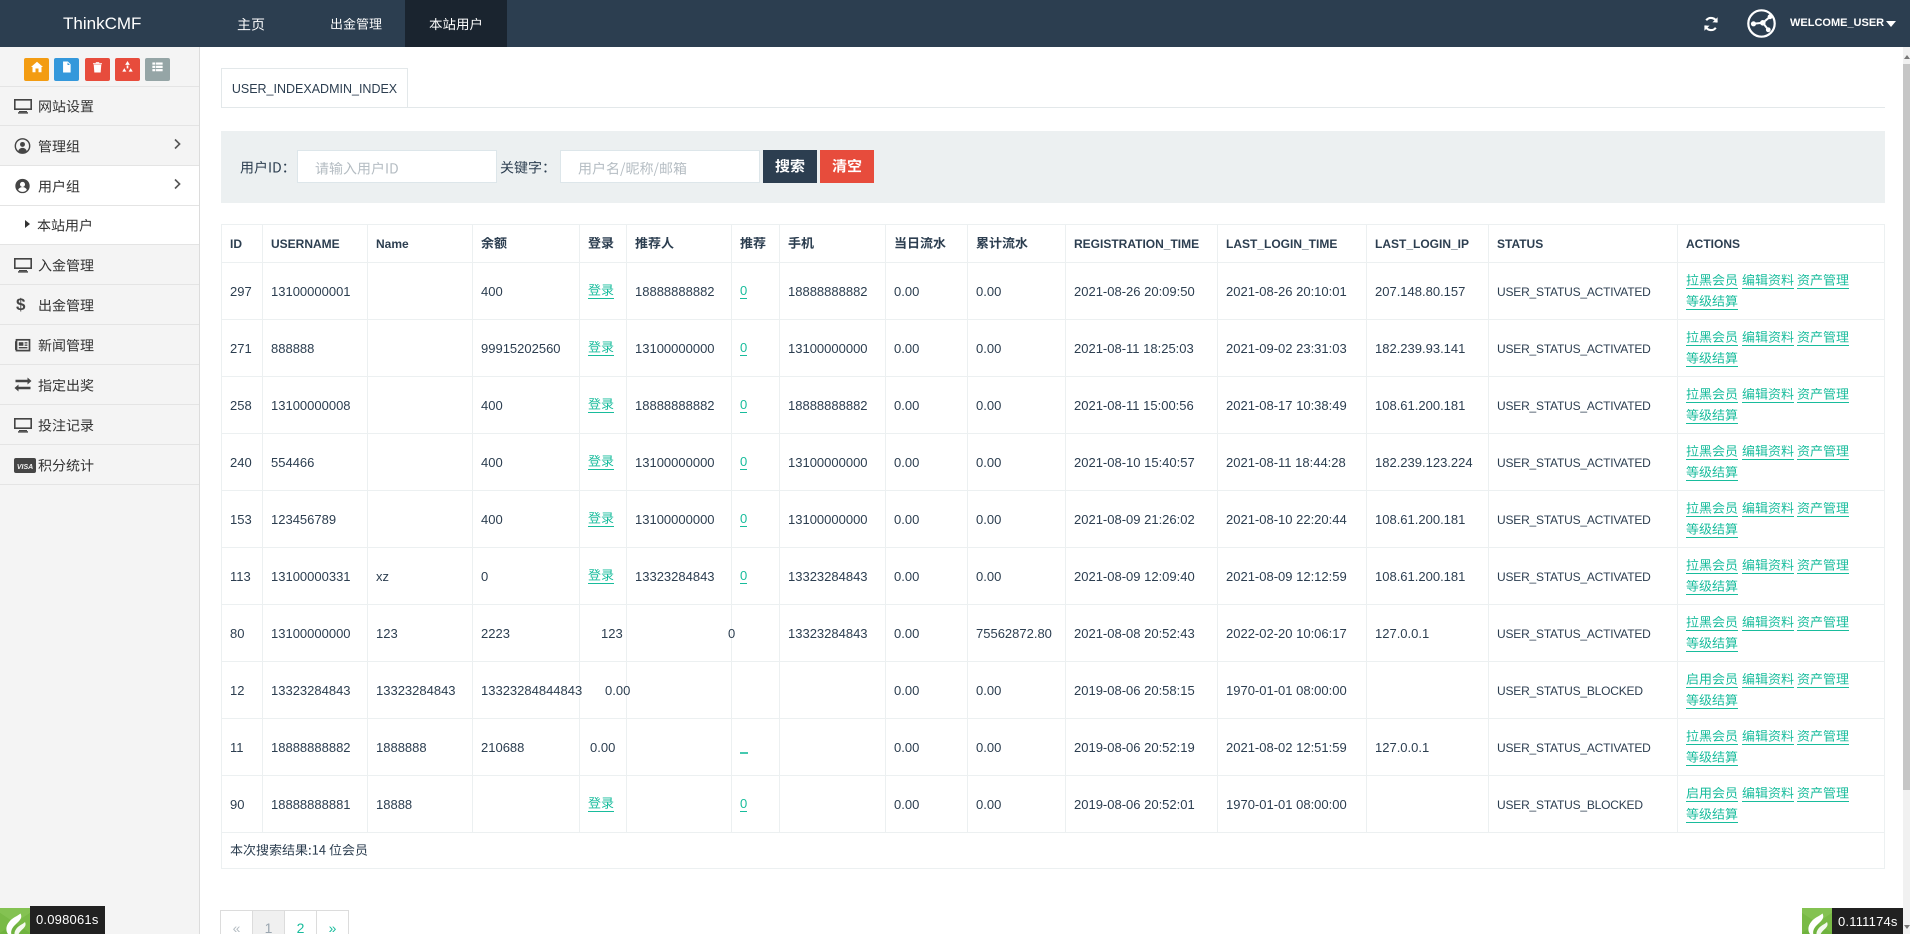 The image size is (1910, 934). What do you see at coordinates (25, 467) in the screenshot?
I see `svg-text: VISA` at bounding box center [25, 467].